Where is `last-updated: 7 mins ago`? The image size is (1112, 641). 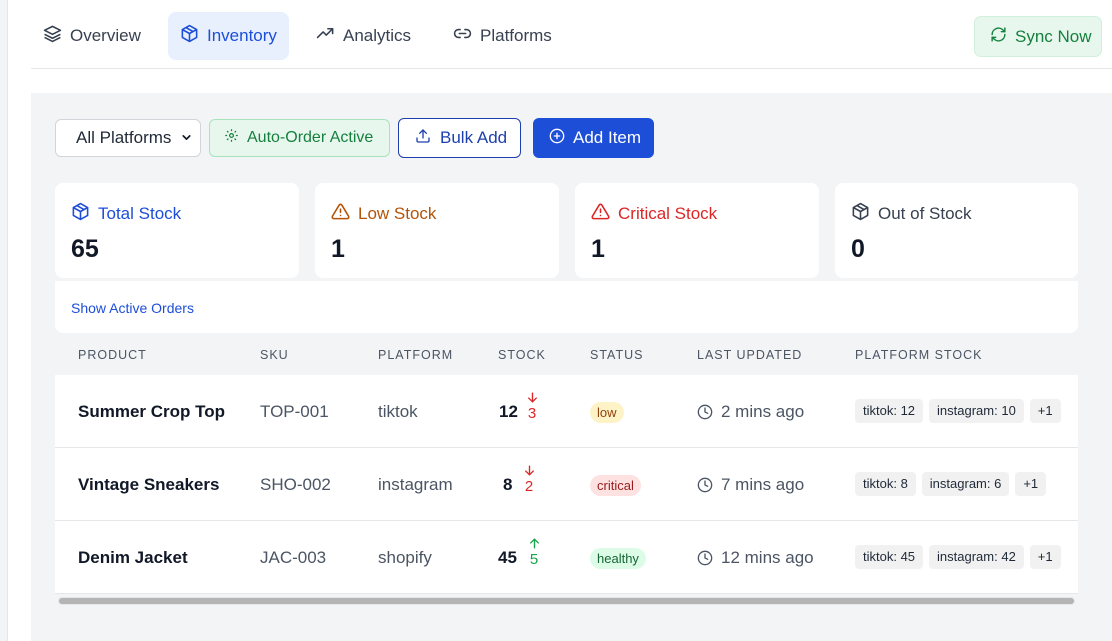
last-updated: 7 mins ago is located at coordinates (750, 485).